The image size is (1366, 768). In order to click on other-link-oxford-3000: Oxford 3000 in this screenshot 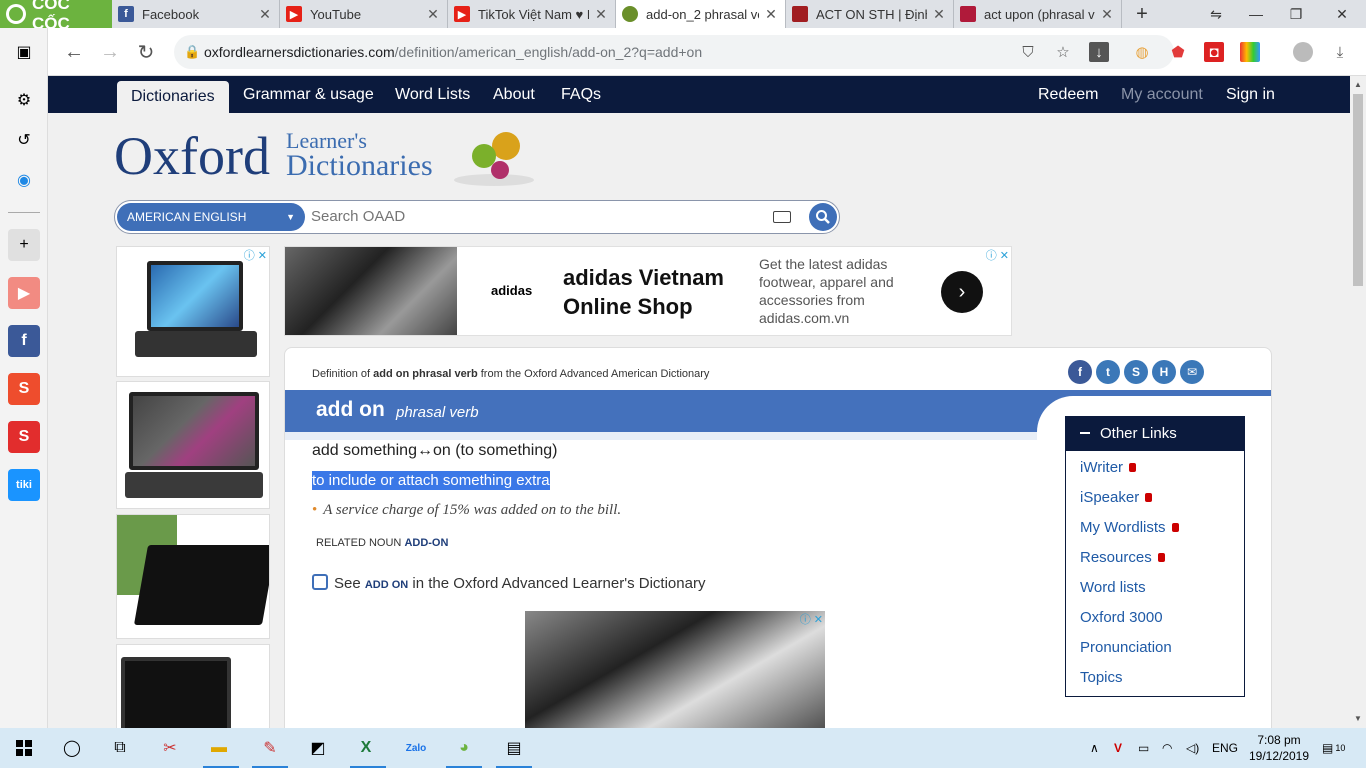, I will do `click(1121, 617)`.